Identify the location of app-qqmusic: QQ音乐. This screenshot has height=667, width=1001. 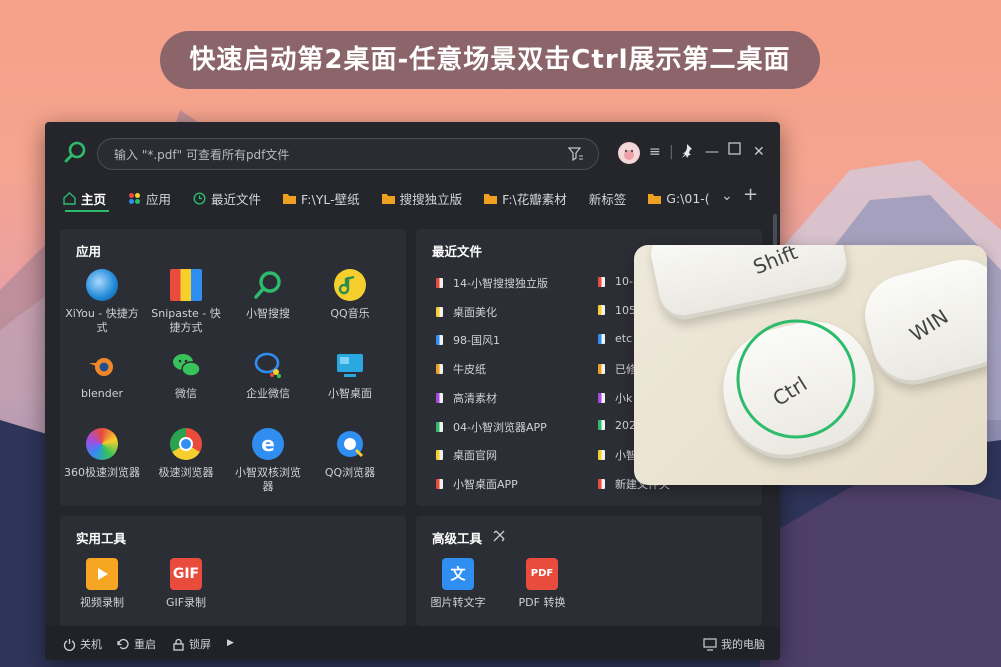
(350, 295).